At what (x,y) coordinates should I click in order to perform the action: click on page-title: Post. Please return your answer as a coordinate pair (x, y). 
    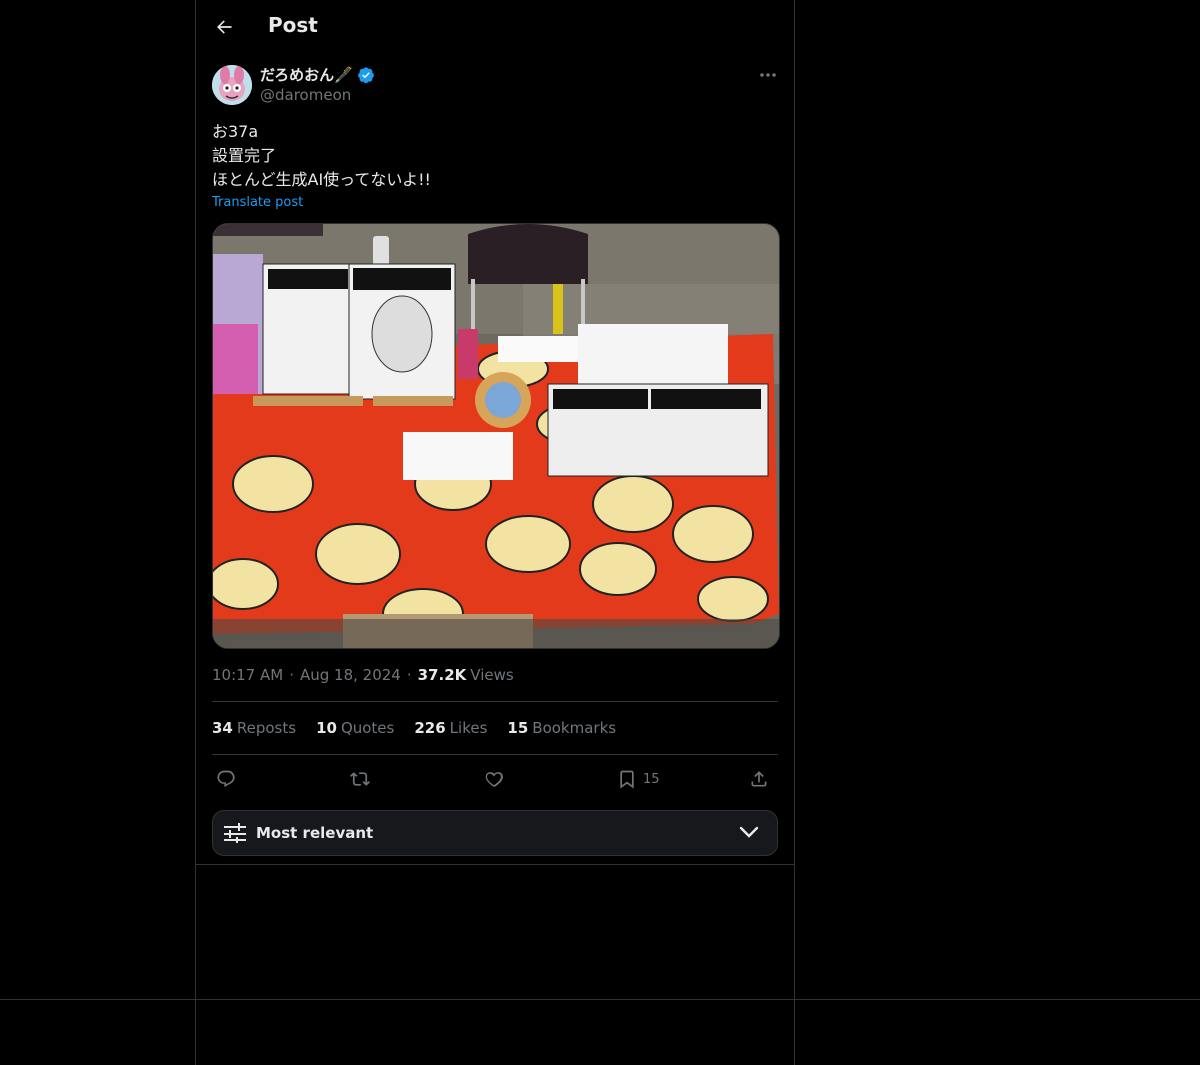
    Looking at the image, I should click on (293, 25).